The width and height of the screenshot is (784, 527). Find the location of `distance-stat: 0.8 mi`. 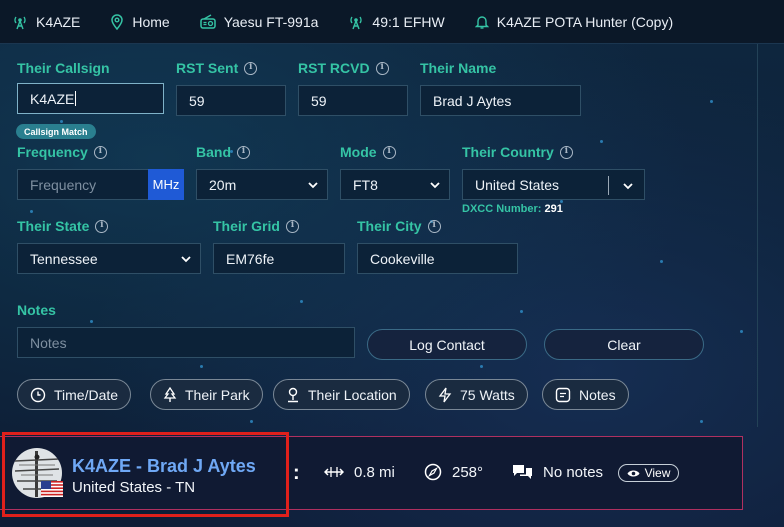

distance-stat: 0.8 mi is located at coordinates (359, 472).